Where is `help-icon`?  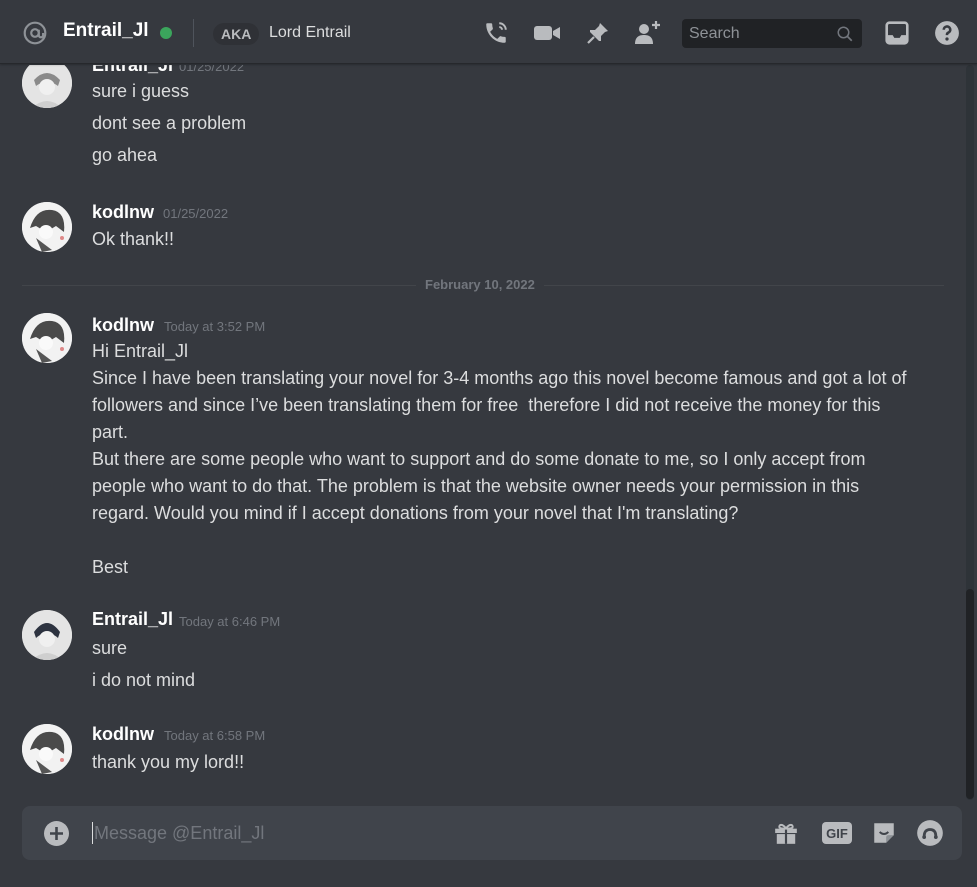 help-icon is located at coordinates (947, 33).